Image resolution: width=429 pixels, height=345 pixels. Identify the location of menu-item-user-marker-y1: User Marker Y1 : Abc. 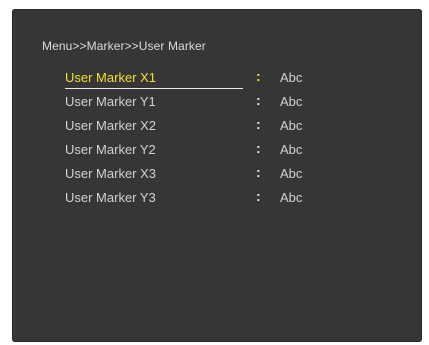
(215, 103).